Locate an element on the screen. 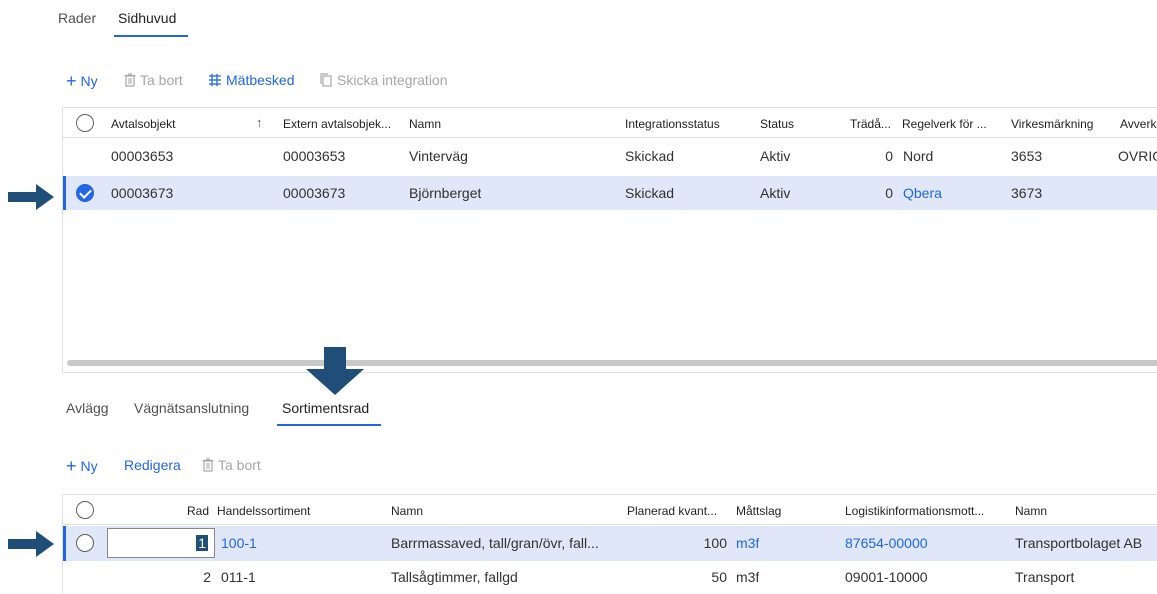 Image resolution: width=1157 pixels, height=594 pixels. tab-avlagg: Avlägg is located at coordinates (87, 408).